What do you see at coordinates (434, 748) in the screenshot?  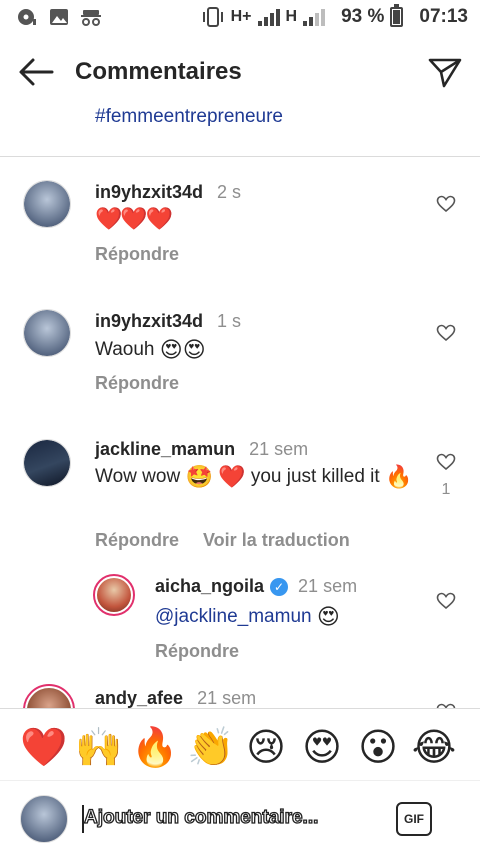 I see `emoji-tears-of-joy-button: 😂` at bounding box center [434, 748].